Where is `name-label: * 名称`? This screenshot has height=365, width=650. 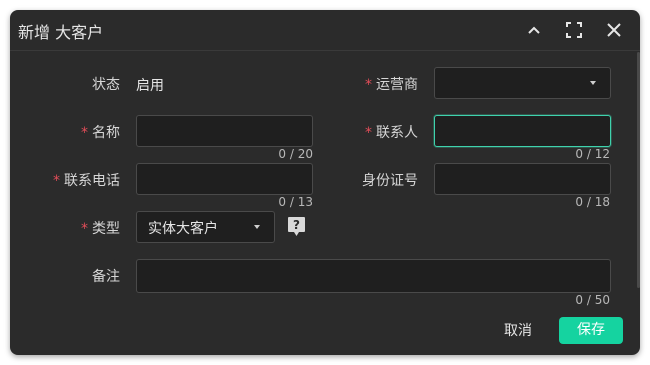 name-label: * 名称 is located at coordinates (100, 133).